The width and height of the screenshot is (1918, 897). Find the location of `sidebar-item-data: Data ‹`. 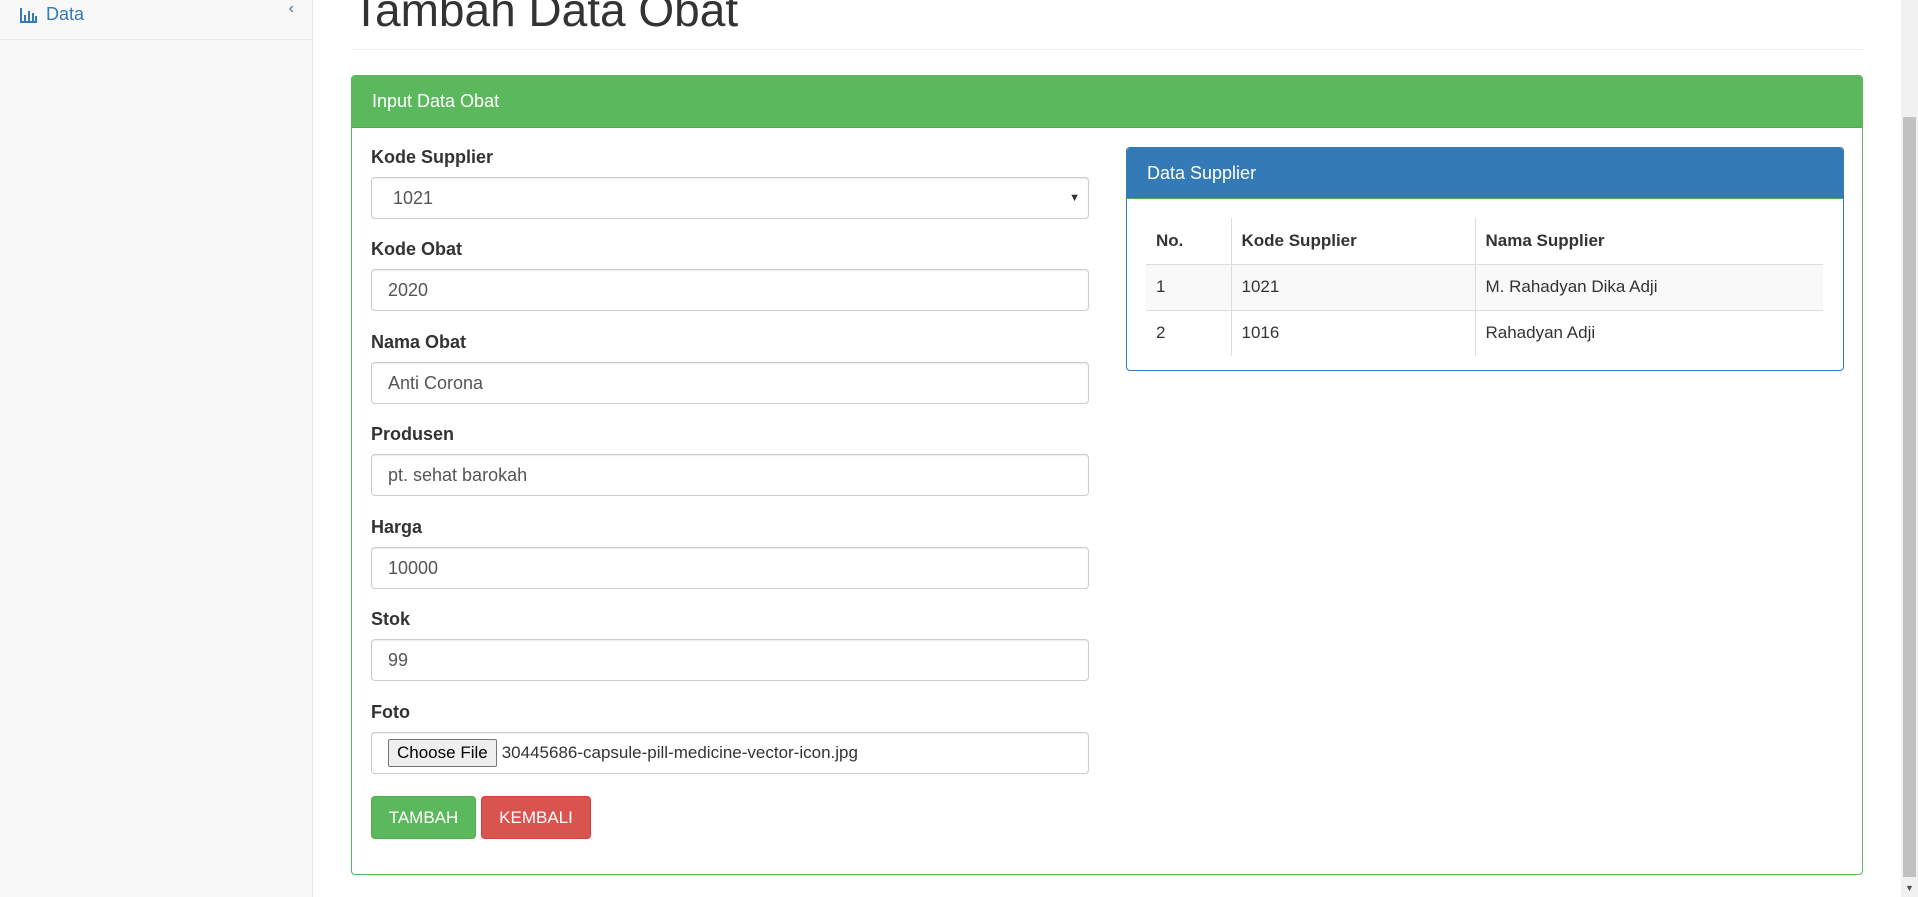

sidebar-item-data: Data ‹ is located at coordinates (156, 20).